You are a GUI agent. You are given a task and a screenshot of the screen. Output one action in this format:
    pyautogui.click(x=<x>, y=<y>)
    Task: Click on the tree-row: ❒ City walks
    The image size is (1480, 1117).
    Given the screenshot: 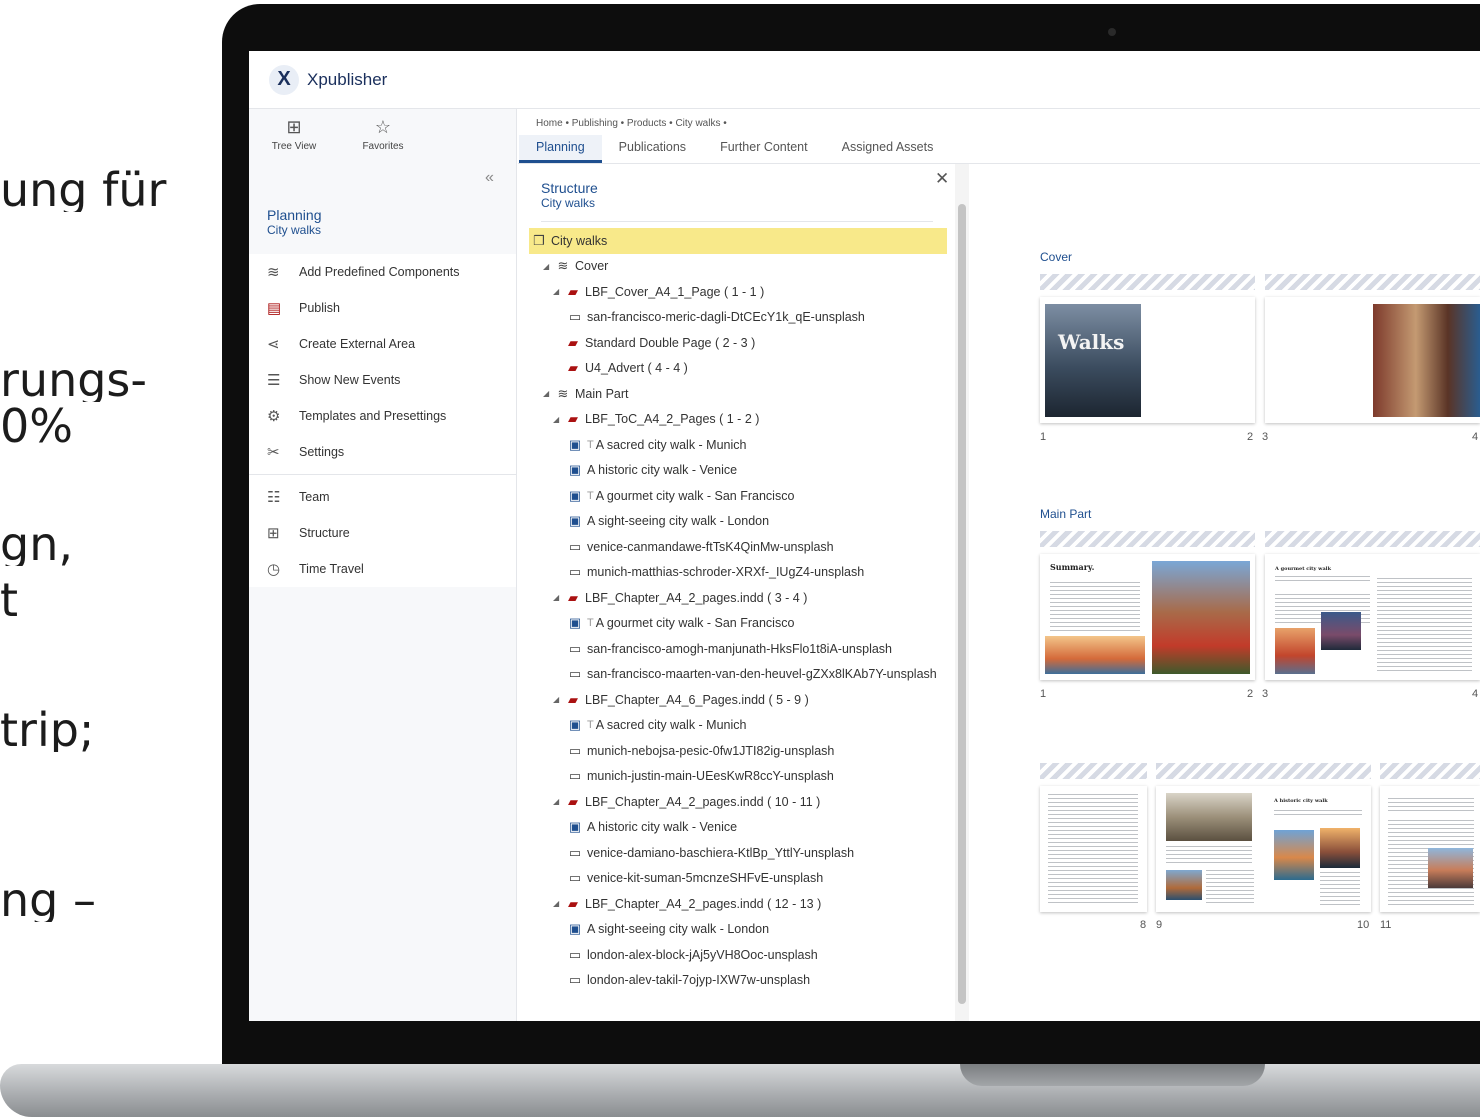 What is the action you would take?
    pyautogui.click(x=738, y=241)
    